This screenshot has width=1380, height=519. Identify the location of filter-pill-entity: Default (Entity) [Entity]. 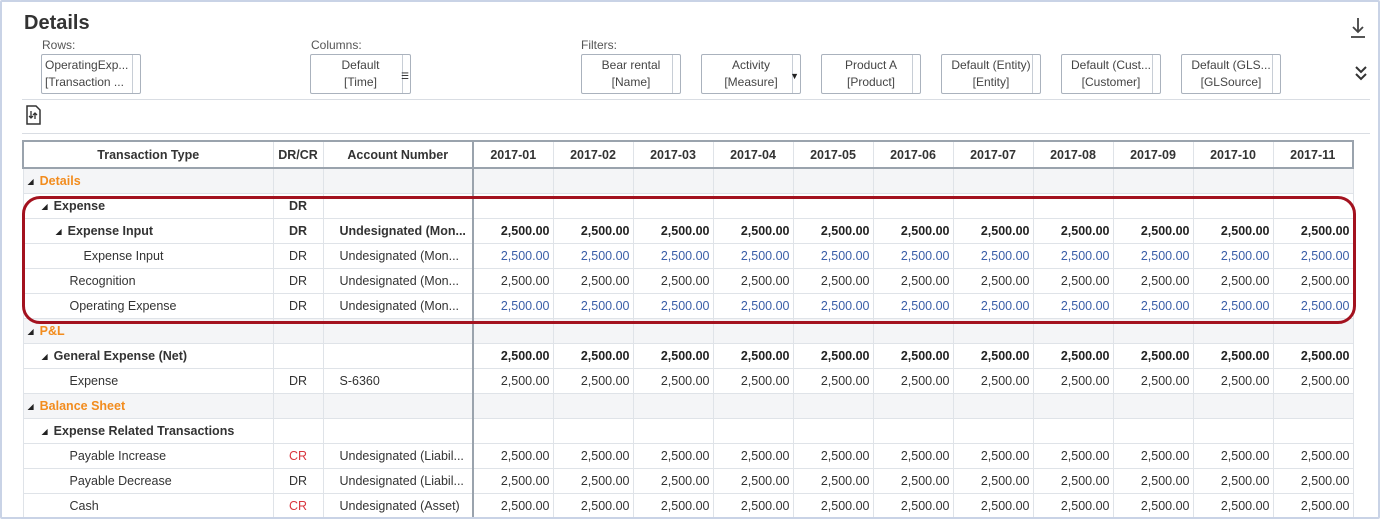
(991, 74).